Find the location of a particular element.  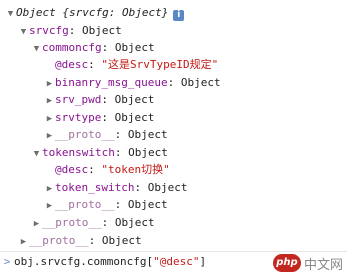

console-command-string: "@desc" is located at coordinates (176, 261).